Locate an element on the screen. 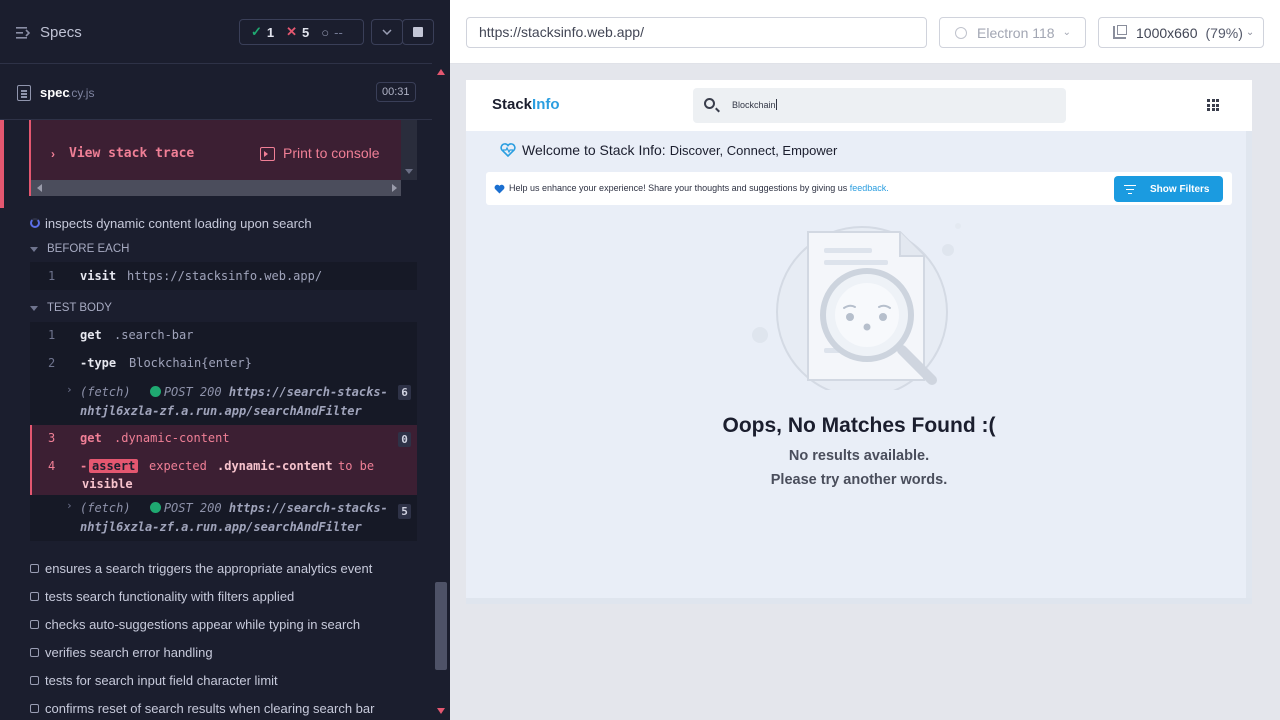  search-bar: Blockchain is located at coordinates (879, 105).